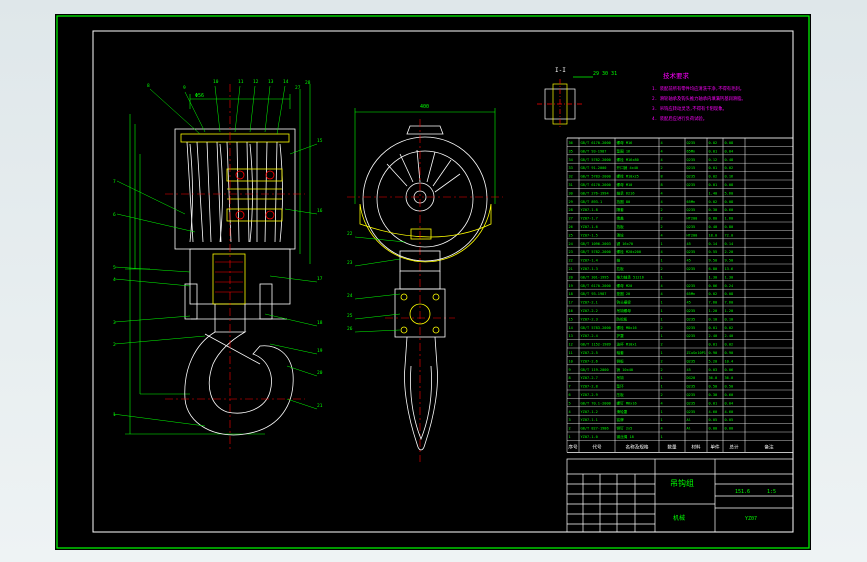 Image resolution: width=867 pixels, height=562 pixels. I want to click on bom-cell-mat: ZCuSn10P1, so click(696, 353).